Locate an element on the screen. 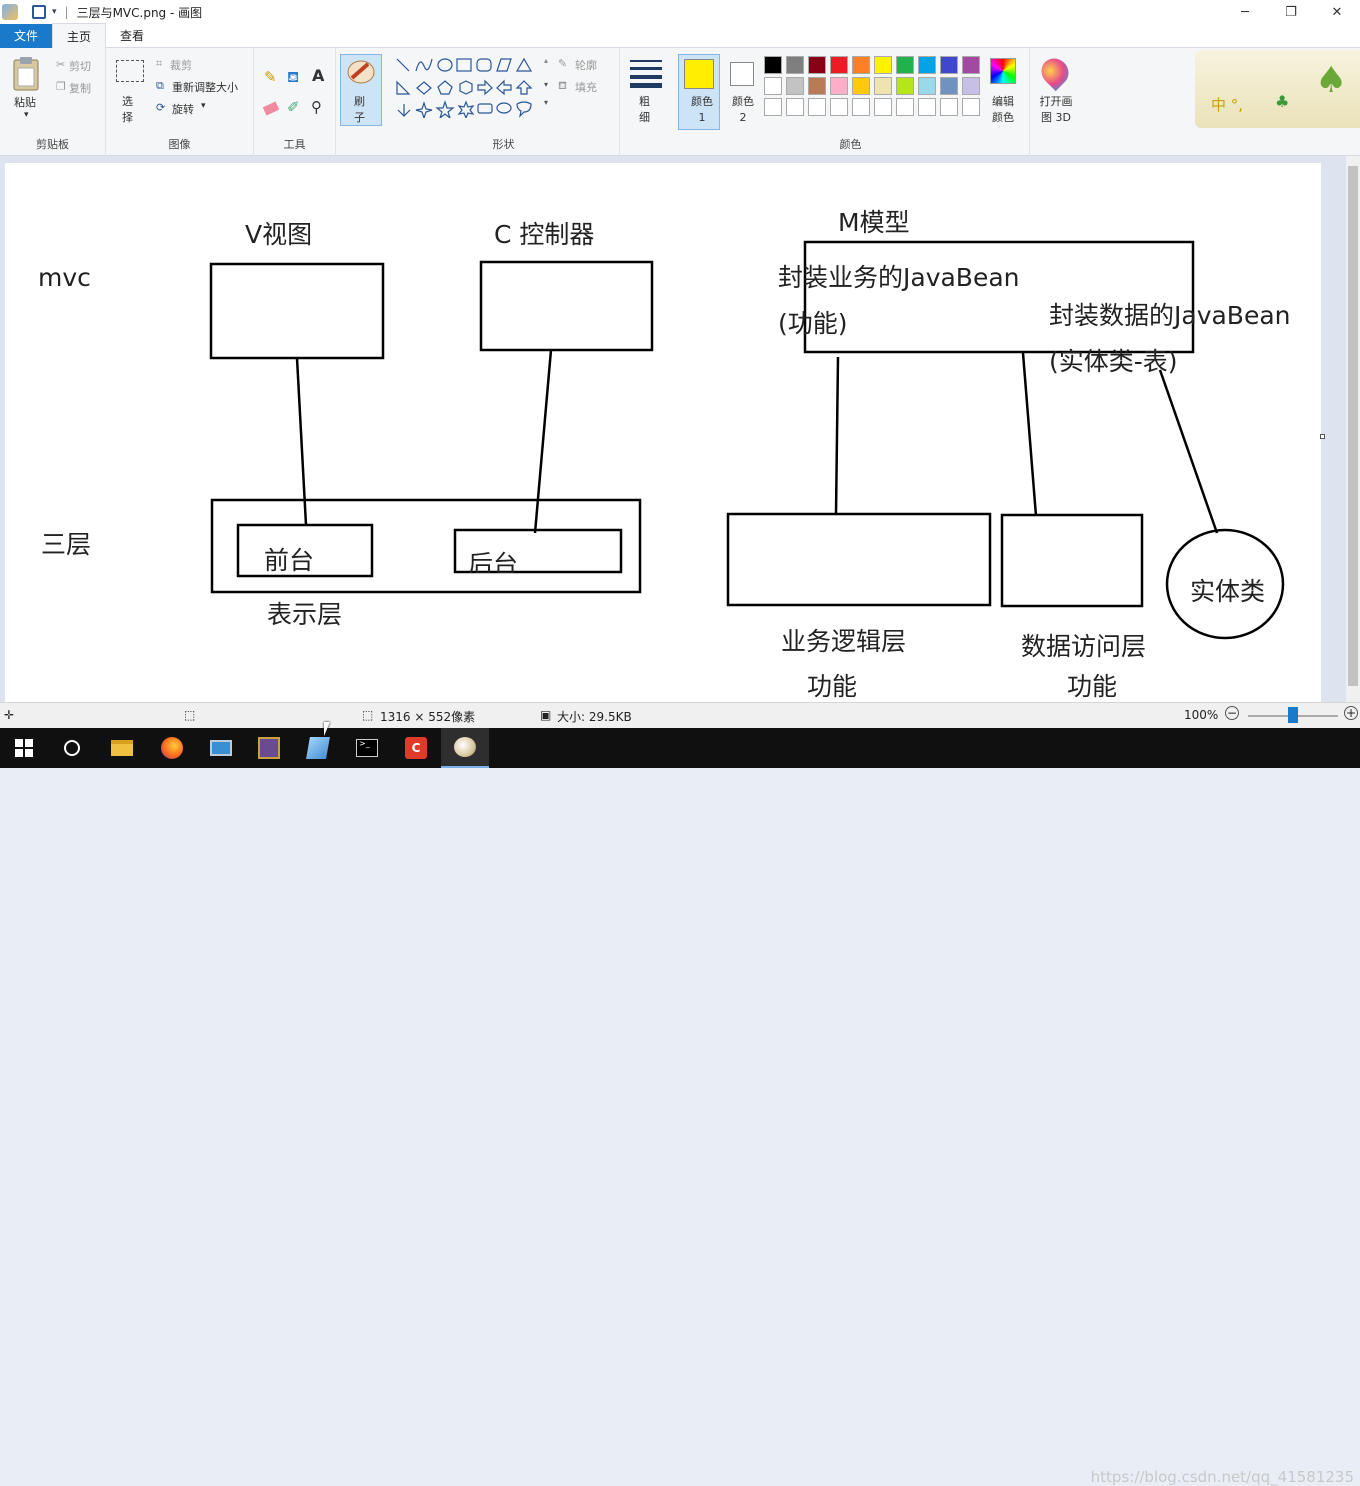 This screenshot has height=1486, width=1360. tab-home: 主页 is located at coordinates (79, 35).